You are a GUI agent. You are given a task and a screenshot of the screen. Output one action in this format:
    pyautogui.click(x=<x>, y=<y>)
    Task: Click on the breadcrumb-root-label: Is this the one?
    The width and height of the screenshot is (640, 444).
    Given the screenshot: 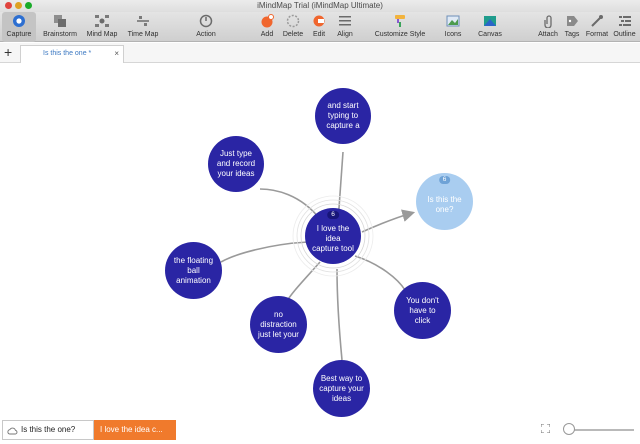 What is the action you would take?
    pyautogui.click(x=48, y=429)
    